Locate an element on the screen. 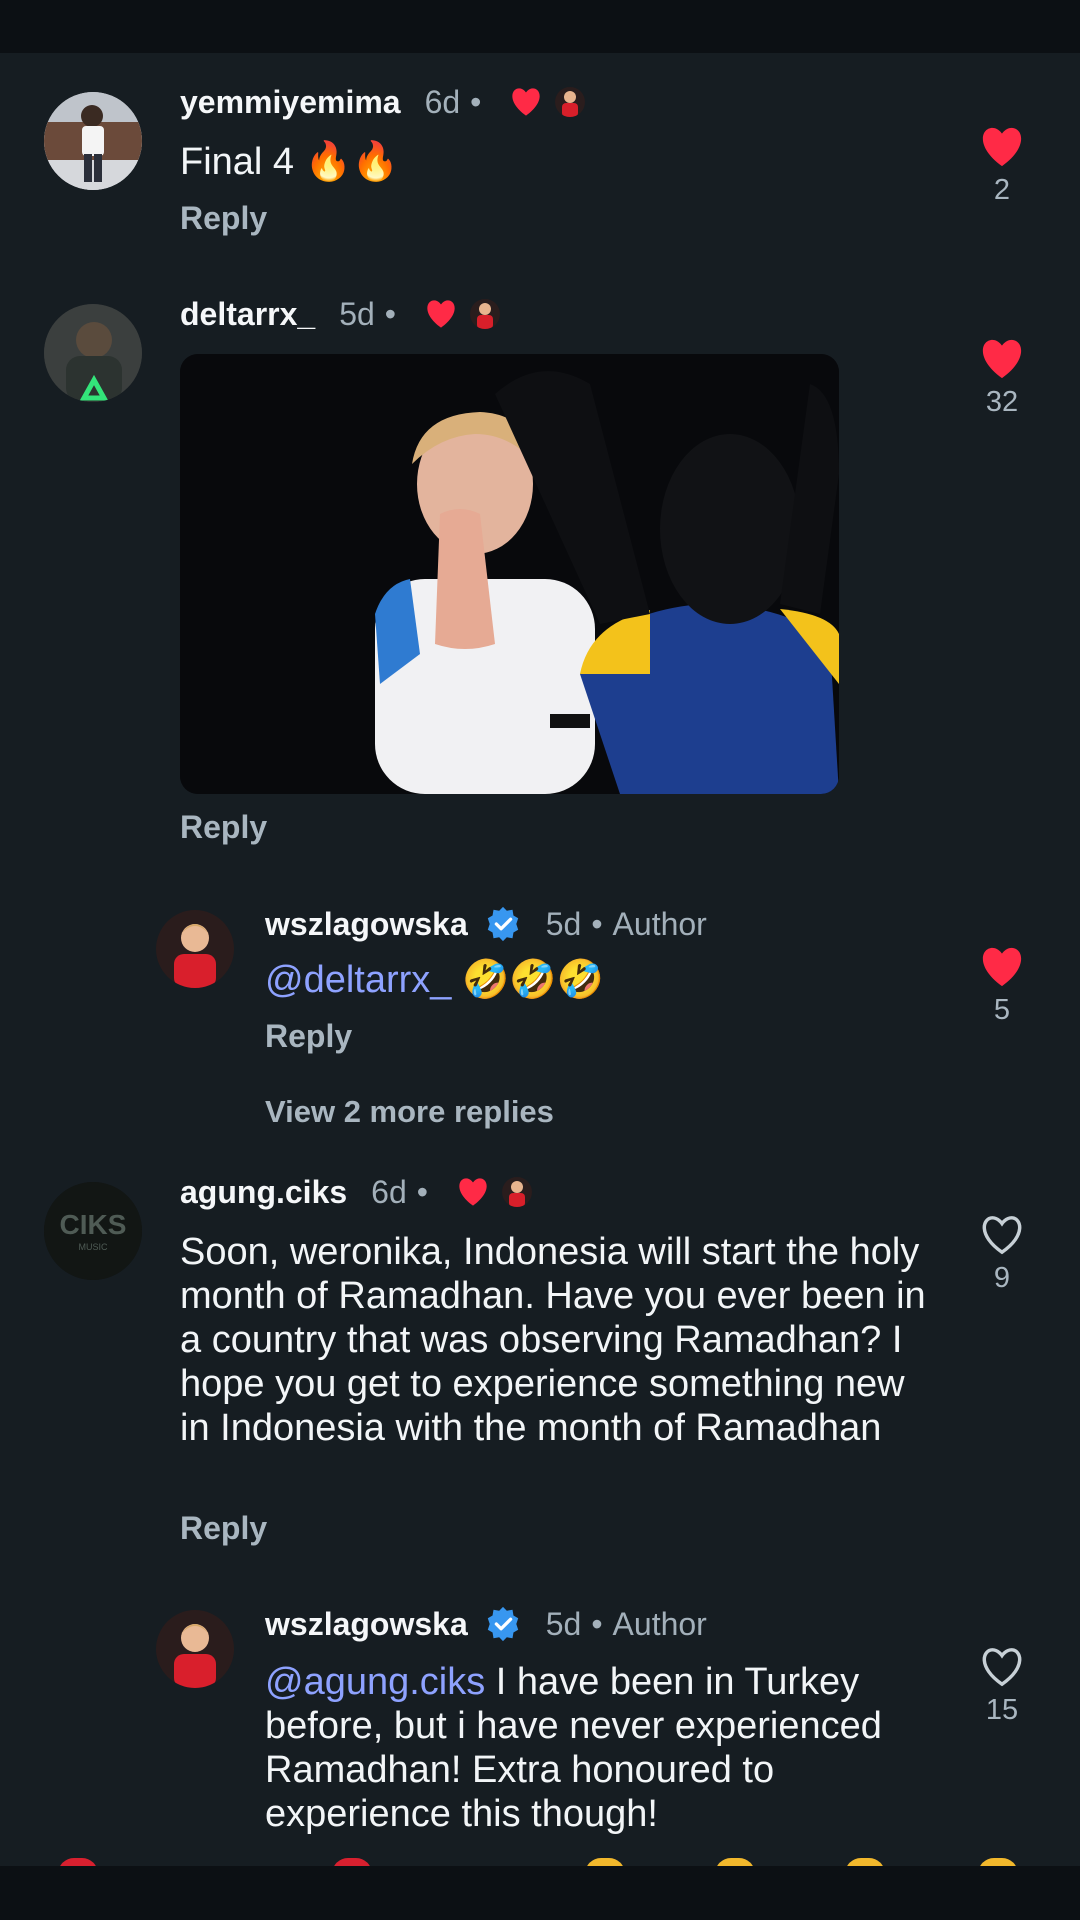 The width and height of the screenshot is (1080, 1920). emoji-reaction-bar is located at coordinates (540, 1862).